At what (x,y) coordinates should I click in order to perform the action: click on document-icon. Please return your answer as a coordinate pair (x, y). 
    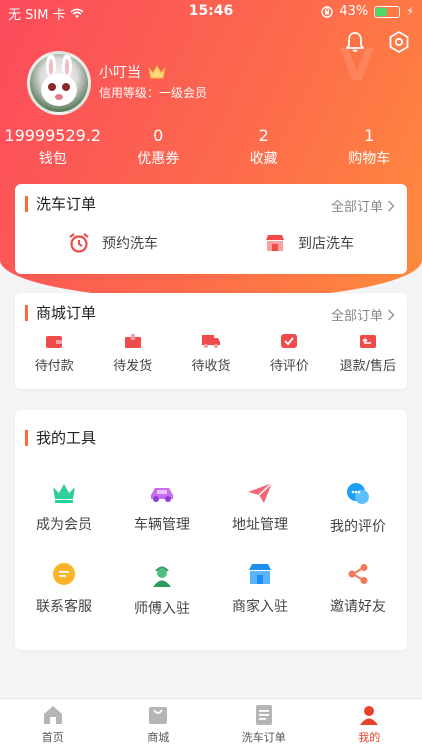
    Looking at the image, I should click on (263, 715).